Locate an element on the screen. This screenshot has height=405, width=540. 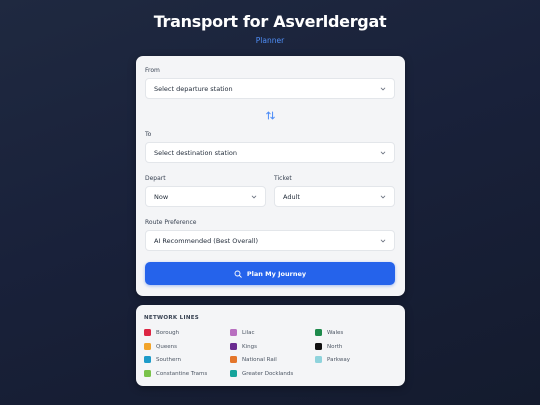
network-line-item: Borough is located at coordinates (161, 332).